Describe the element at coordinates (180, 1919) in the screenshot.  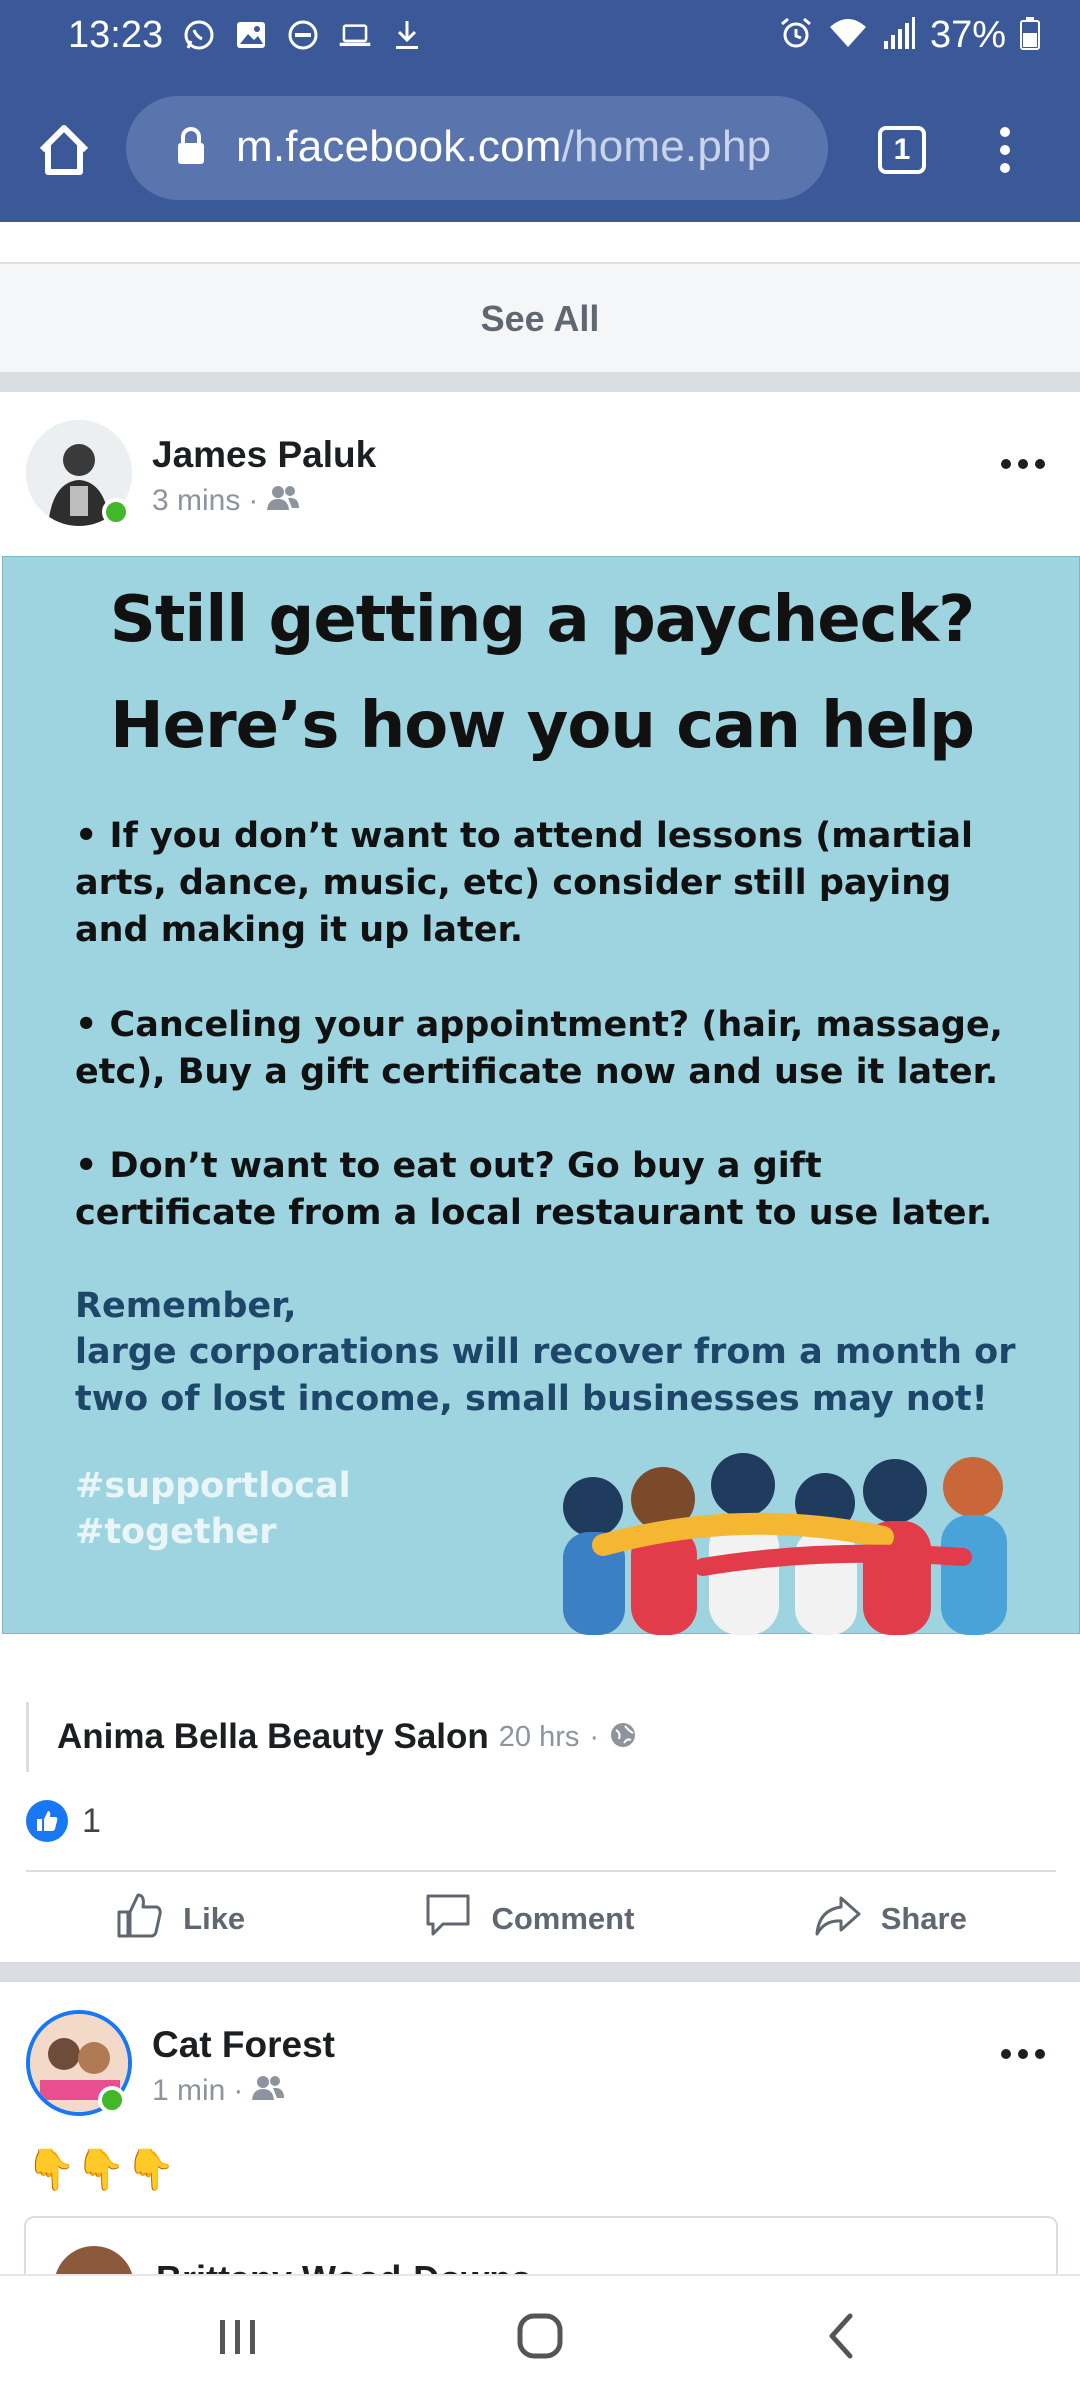
I see `like-button: Like` at that location.